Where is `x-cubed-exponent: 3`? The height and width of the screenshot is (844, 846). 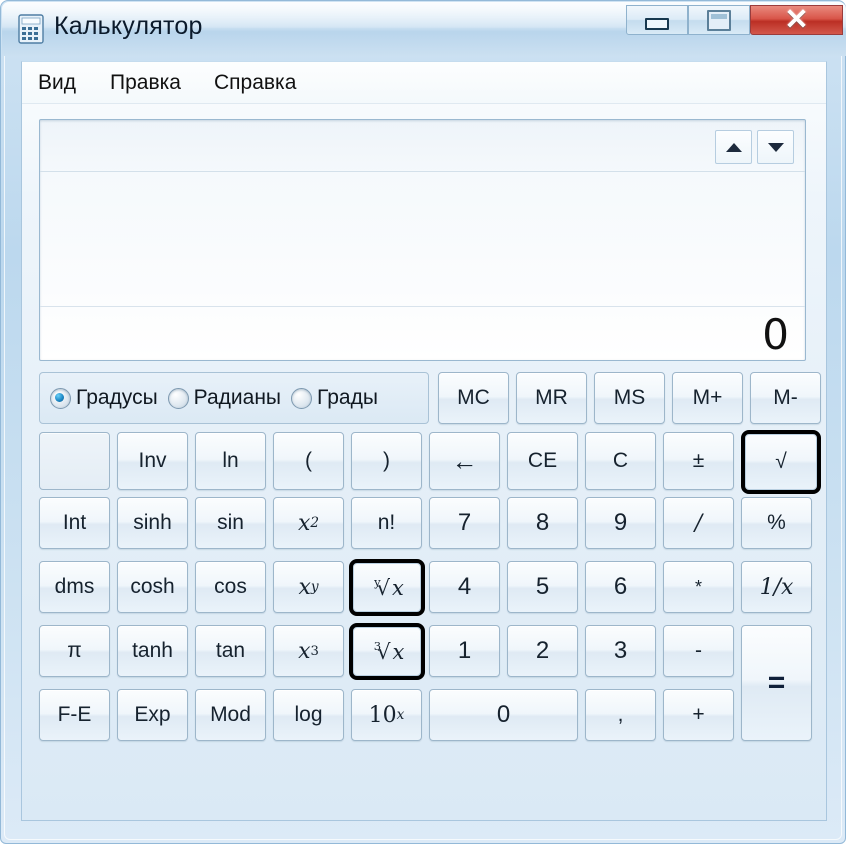
x-cubed-exponent: 3 is located at coordinates (314, 651).